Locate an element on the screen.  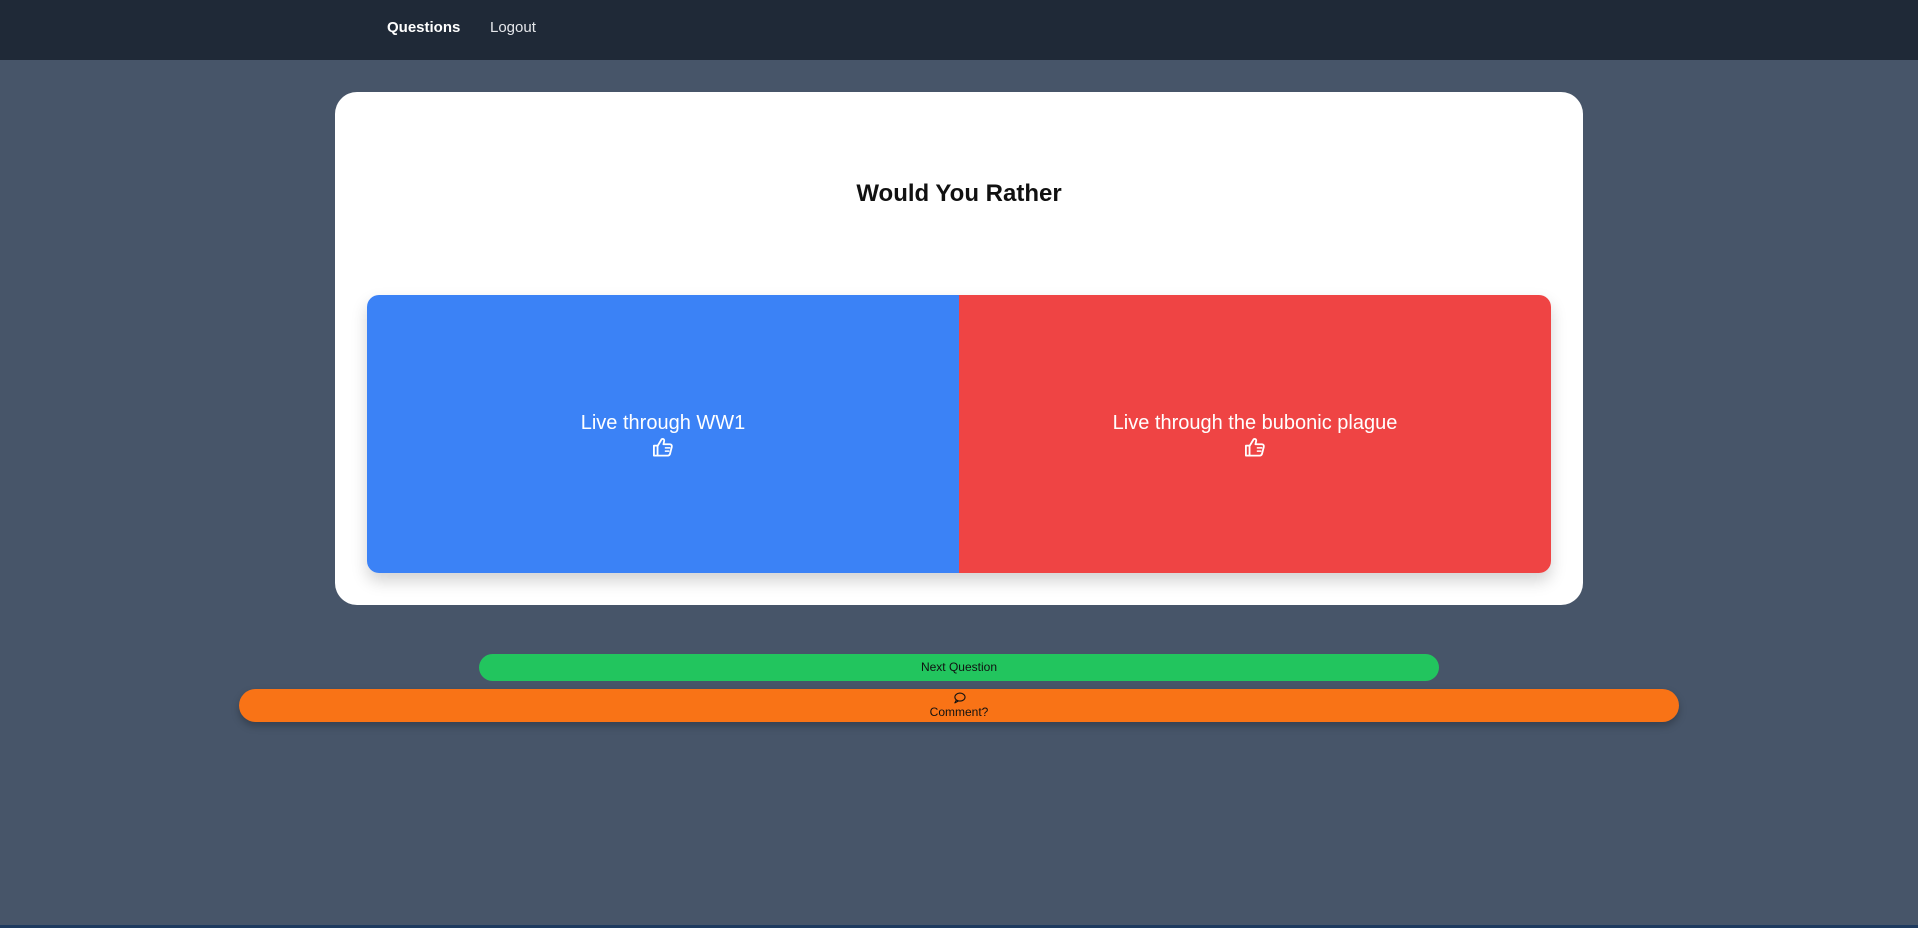
option-a-button: Live through WW1 is located at coordinates (663, 434).